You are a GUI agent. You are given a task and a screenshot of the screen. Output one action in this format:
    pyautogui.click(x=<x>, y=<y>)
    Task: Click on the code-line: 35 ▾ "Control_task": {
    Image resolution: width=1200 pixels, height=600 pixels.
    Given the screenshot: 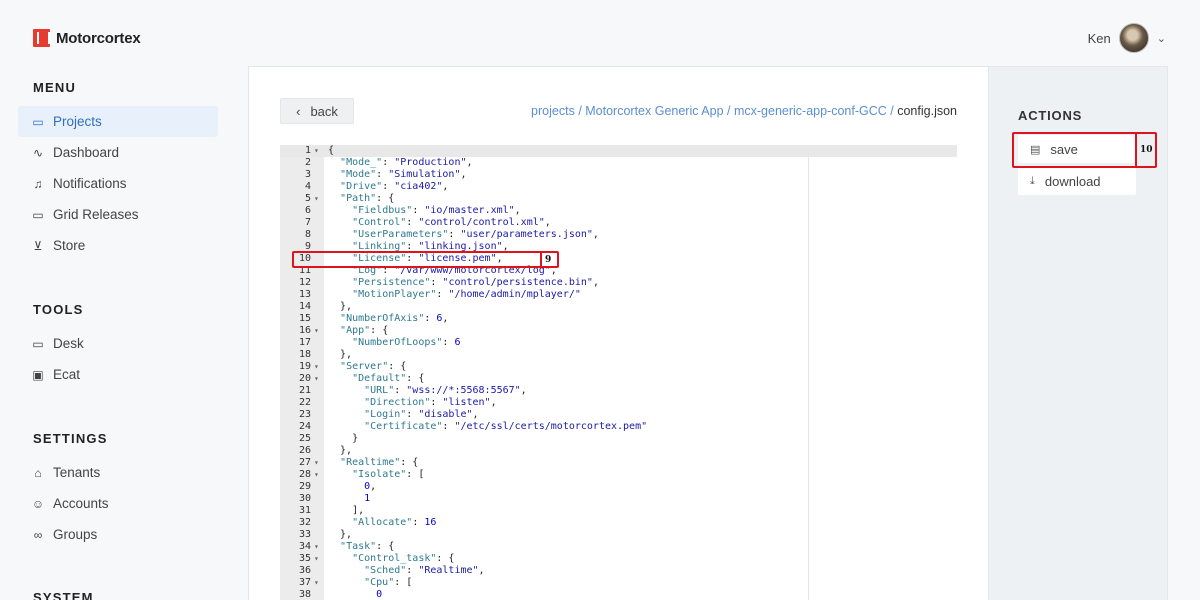 What is the action you would take?
    pyautogui.click(x=618, y=559)
    